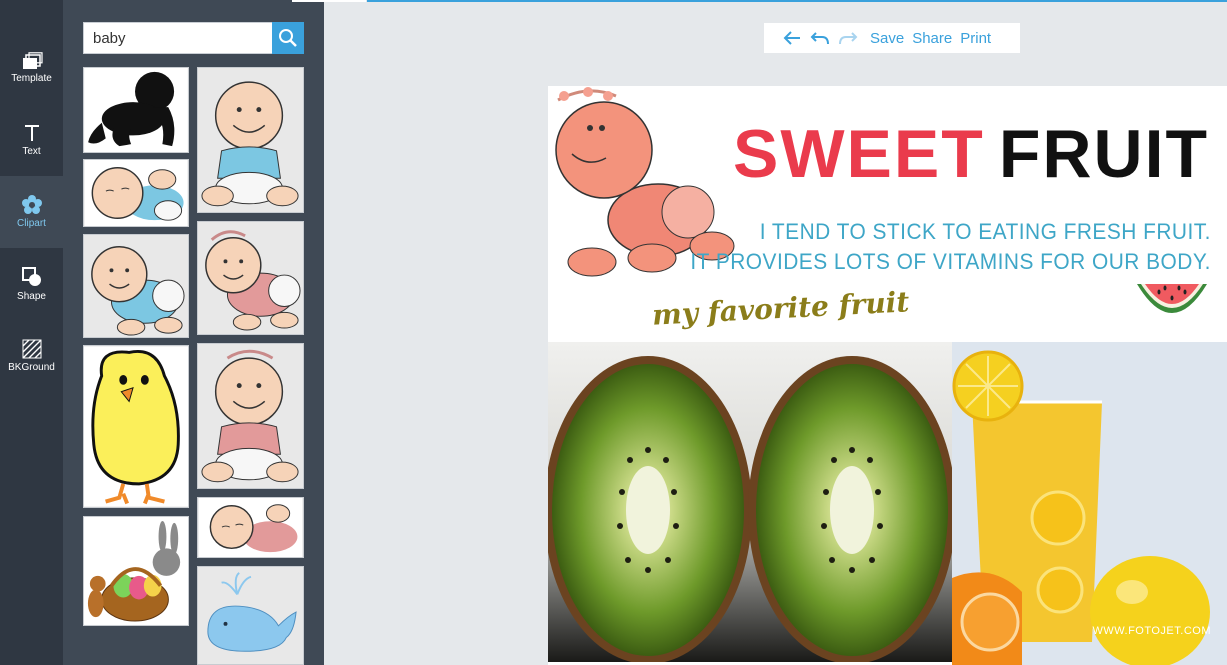 Image resolution: width=1227 pixels, height=665 pixels. I want to click on nav-clipart: Clipart, so click(31, 212).